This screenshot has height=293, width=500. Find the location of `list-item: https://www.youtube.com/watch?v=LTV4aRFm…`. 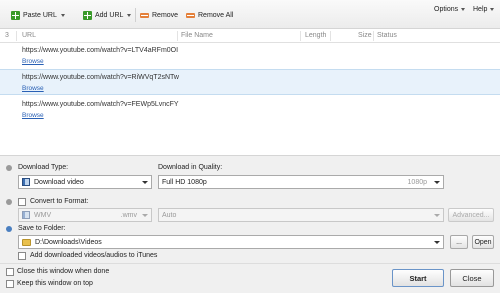

list-item: https://www.youtube.com/watch?v=LTV4aRFm… is located at coordinates (250, 56).